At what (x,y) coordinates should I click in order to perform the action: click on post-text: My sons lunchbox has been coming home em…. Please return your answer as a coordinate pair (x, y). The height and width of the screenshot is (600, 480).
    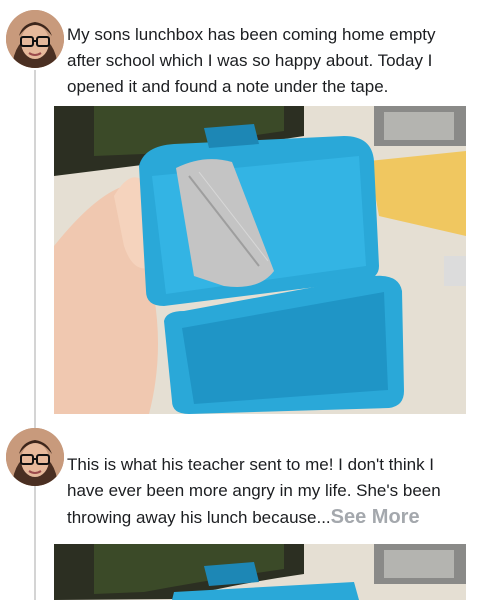
    Looking at the image, I should click on (251, 60).